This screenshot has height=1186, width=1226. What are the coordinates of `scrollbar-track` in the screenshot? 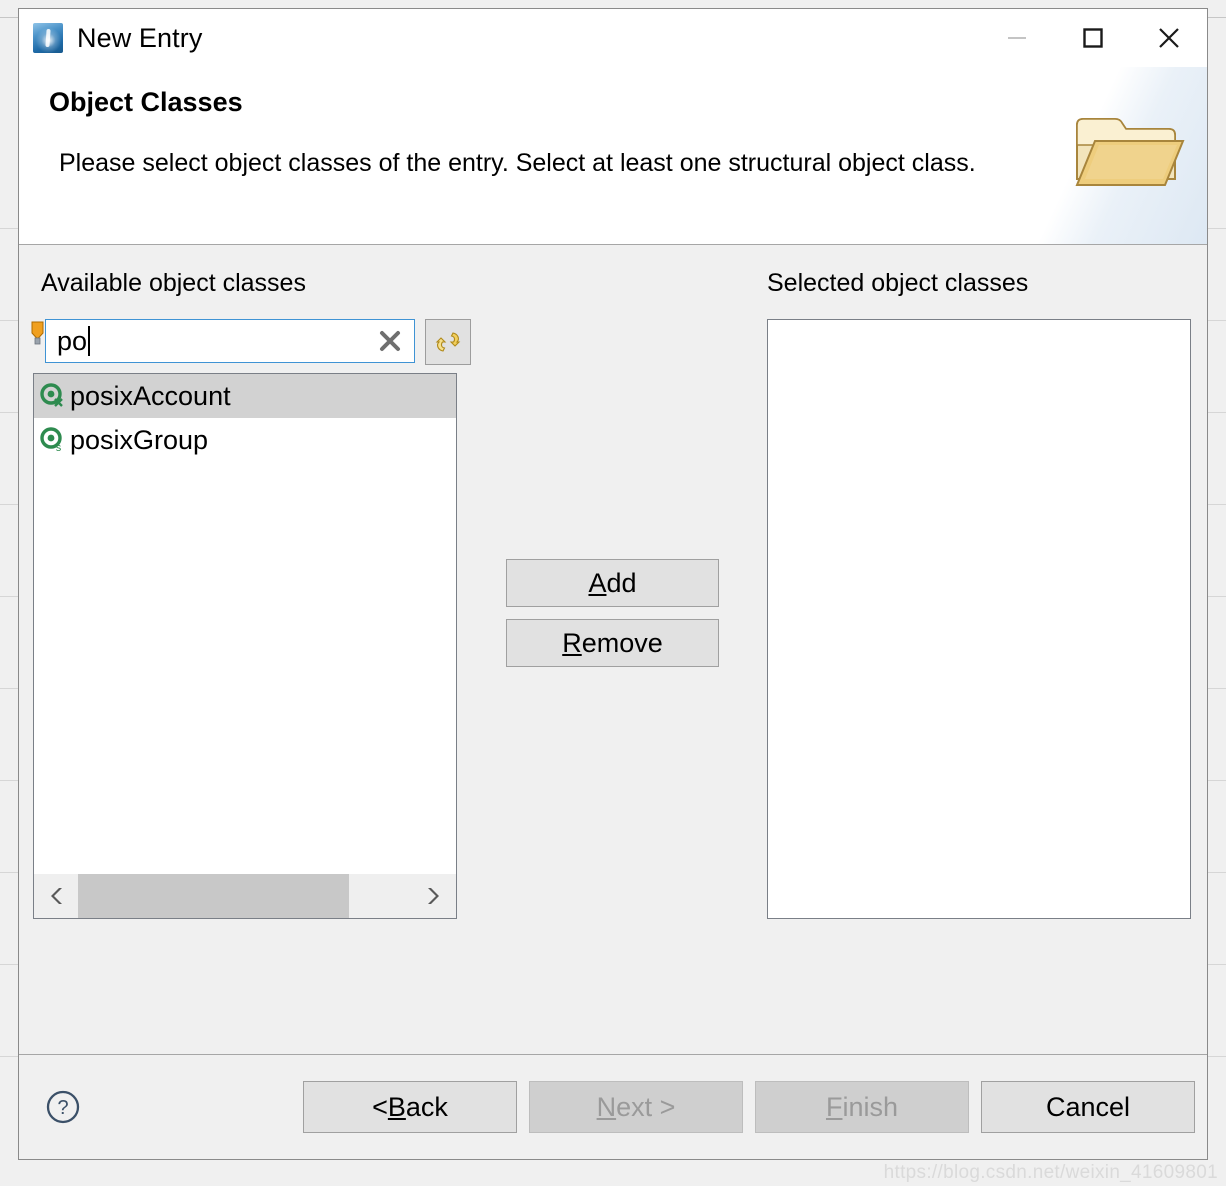 It's located at (245, 896).